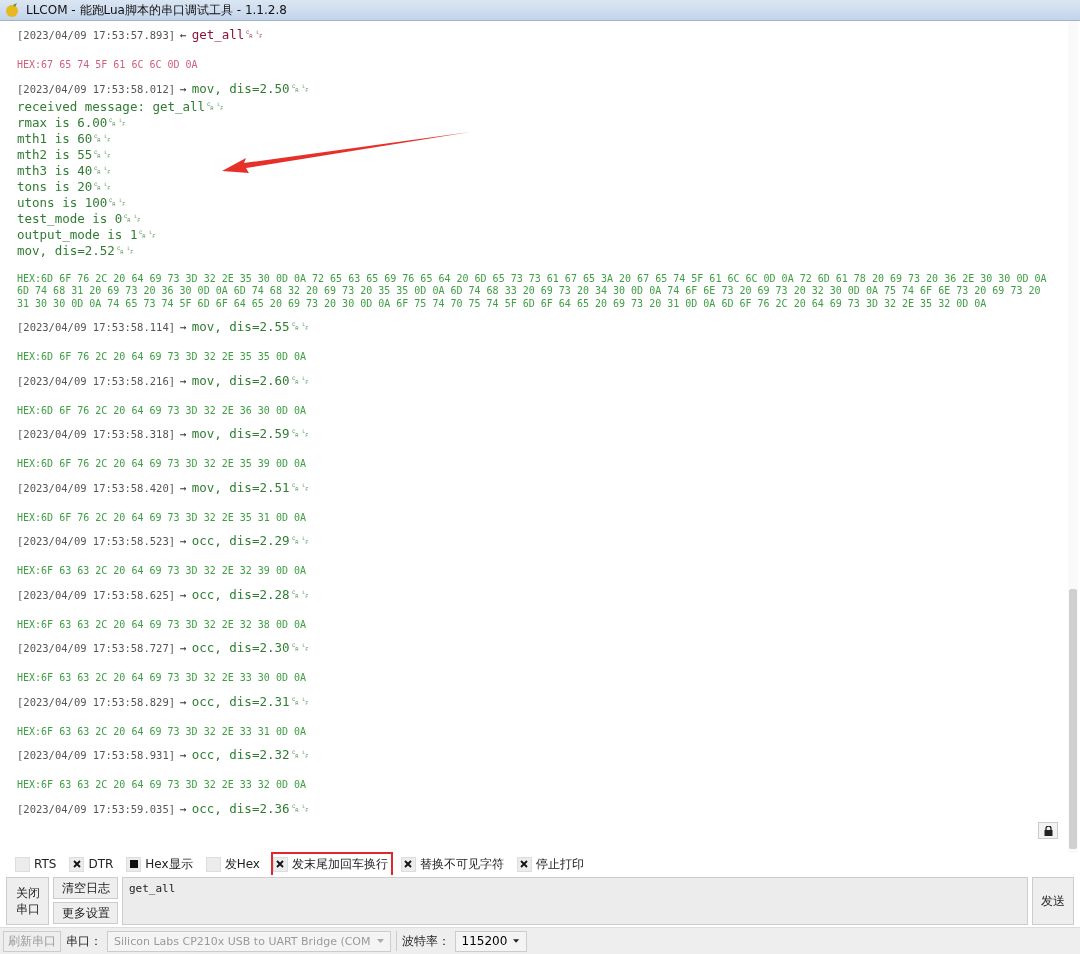  I want to click on log-message: occ, dis=2.31␍␊, so click(250, 701).